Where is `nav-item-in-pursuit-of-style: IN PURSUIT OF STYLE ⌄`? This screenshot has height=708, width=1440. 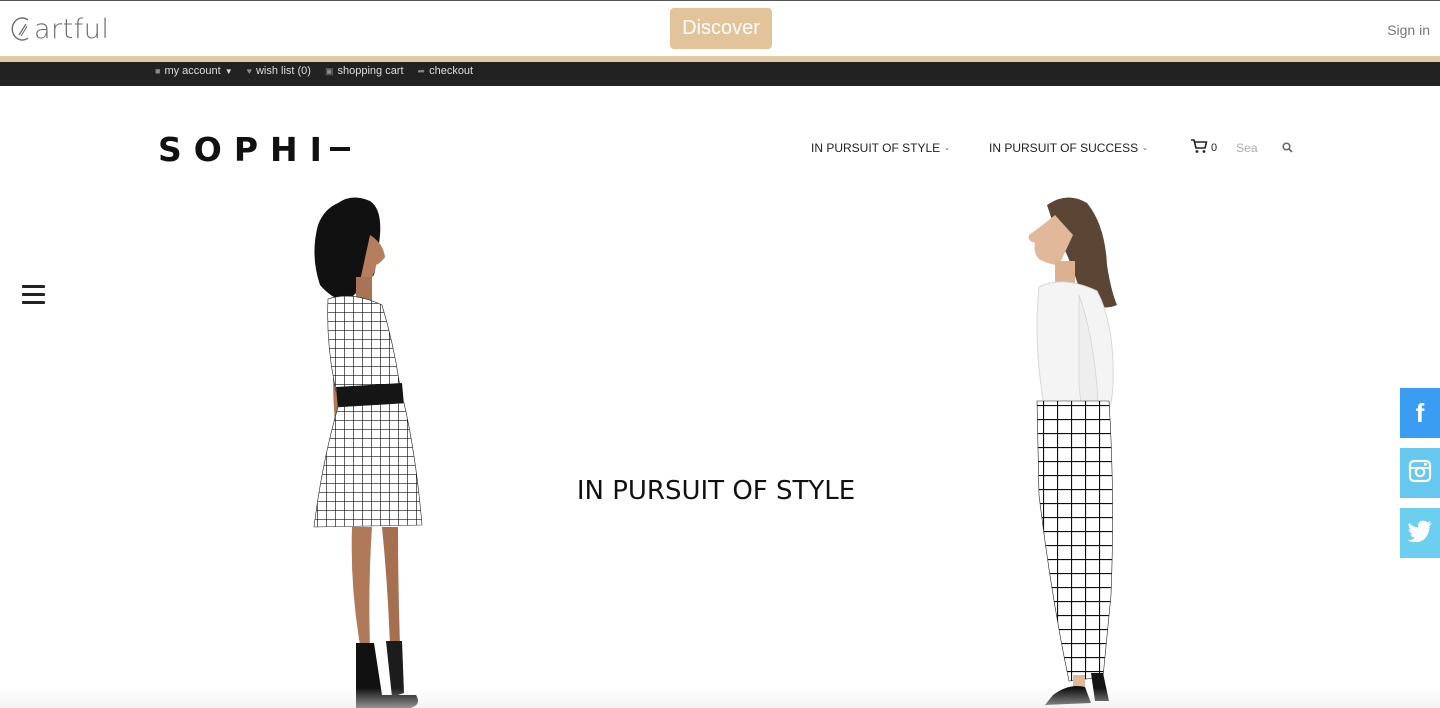
nav-item-in-pursuit-of-style: IN PURSUIT OF STYLE ⌄ is located at coordinates (880, 148).